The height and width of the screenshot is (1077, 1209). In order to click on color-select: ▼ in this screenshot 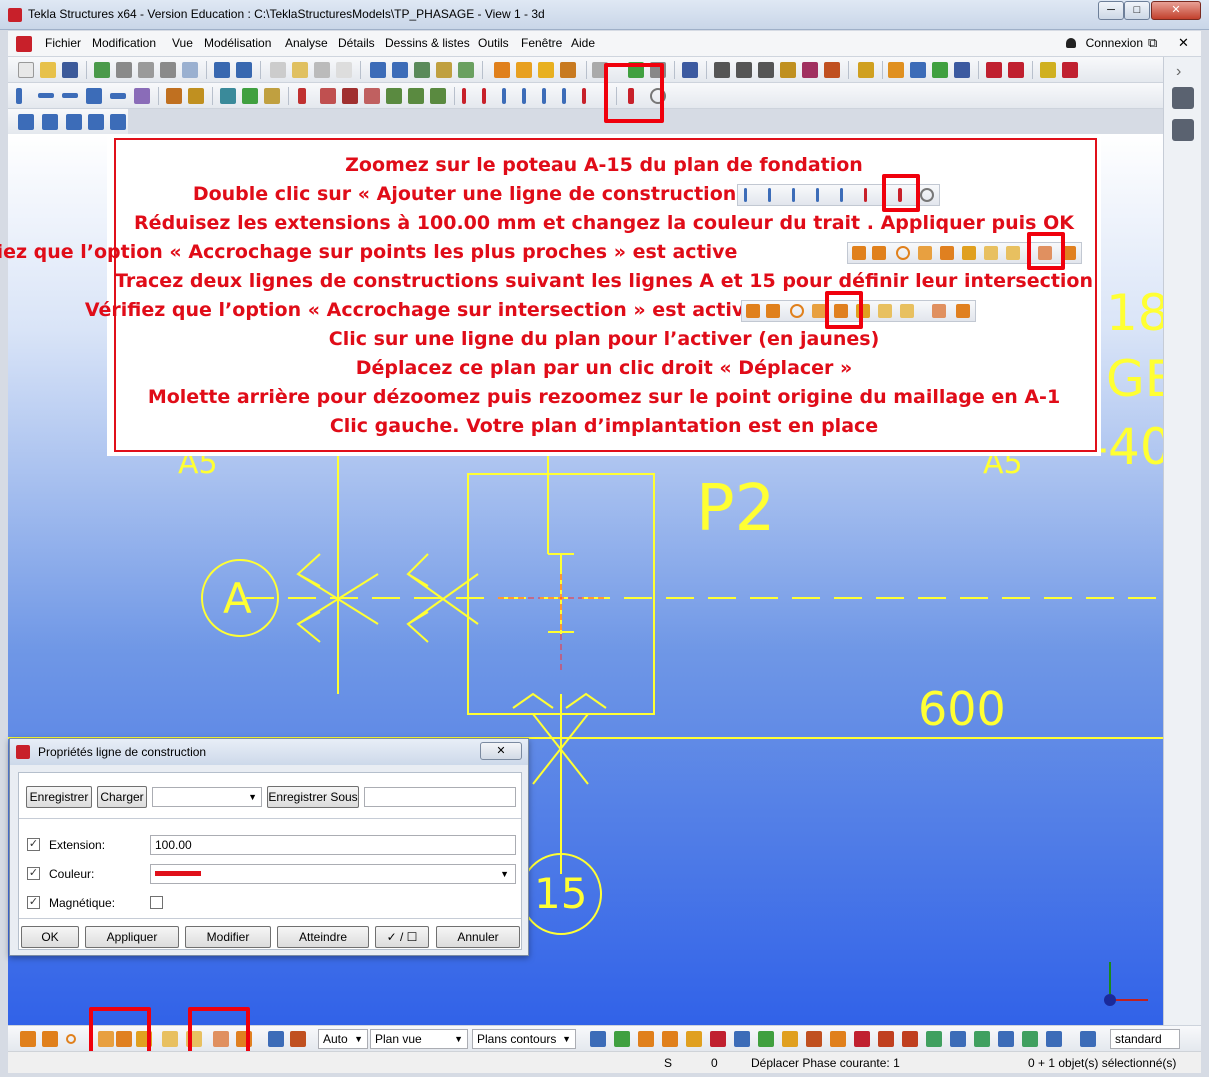, I will do `click(333, 874)`.